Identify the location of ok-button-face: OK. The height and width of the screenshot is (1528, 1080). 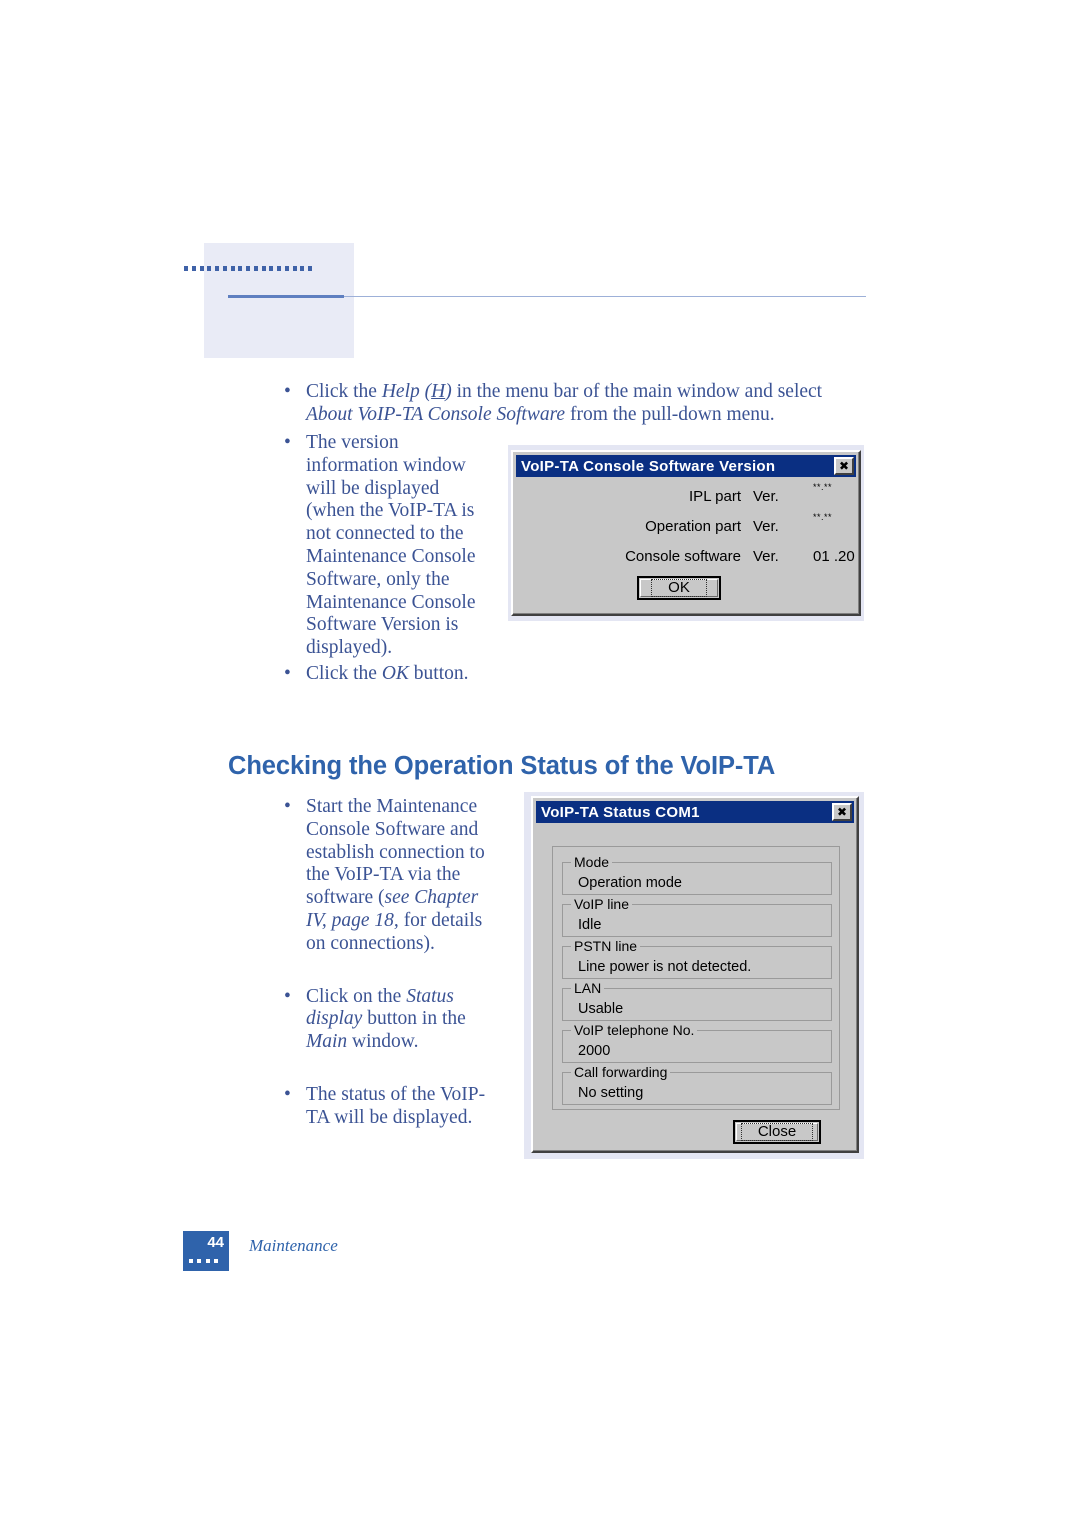
(679, 588).